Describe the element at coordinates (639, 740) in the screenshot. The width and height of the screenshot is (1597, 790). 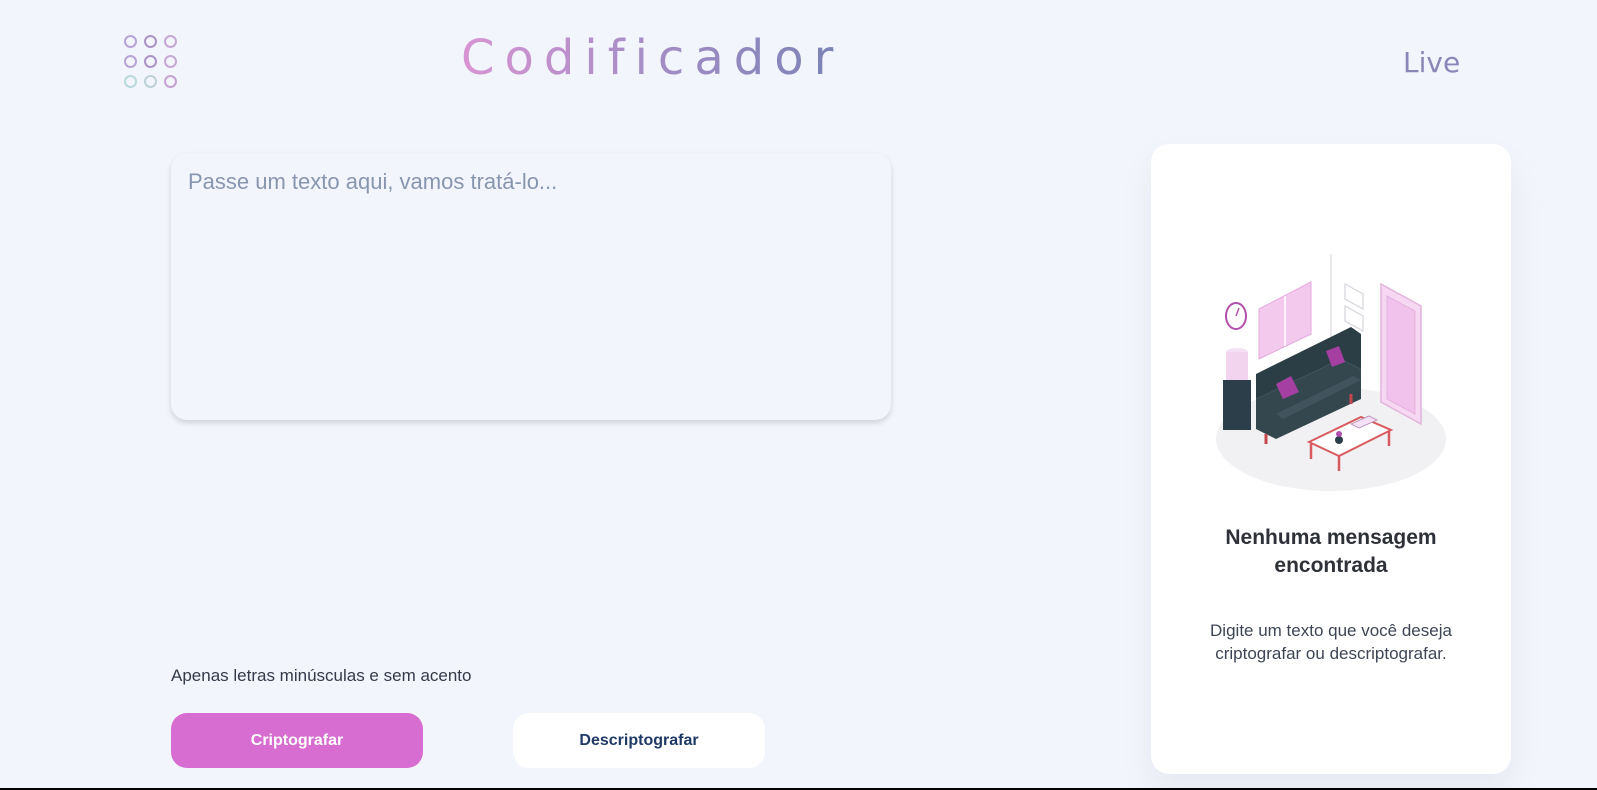
I see `decrypt-button: Descriptografar` at that location.